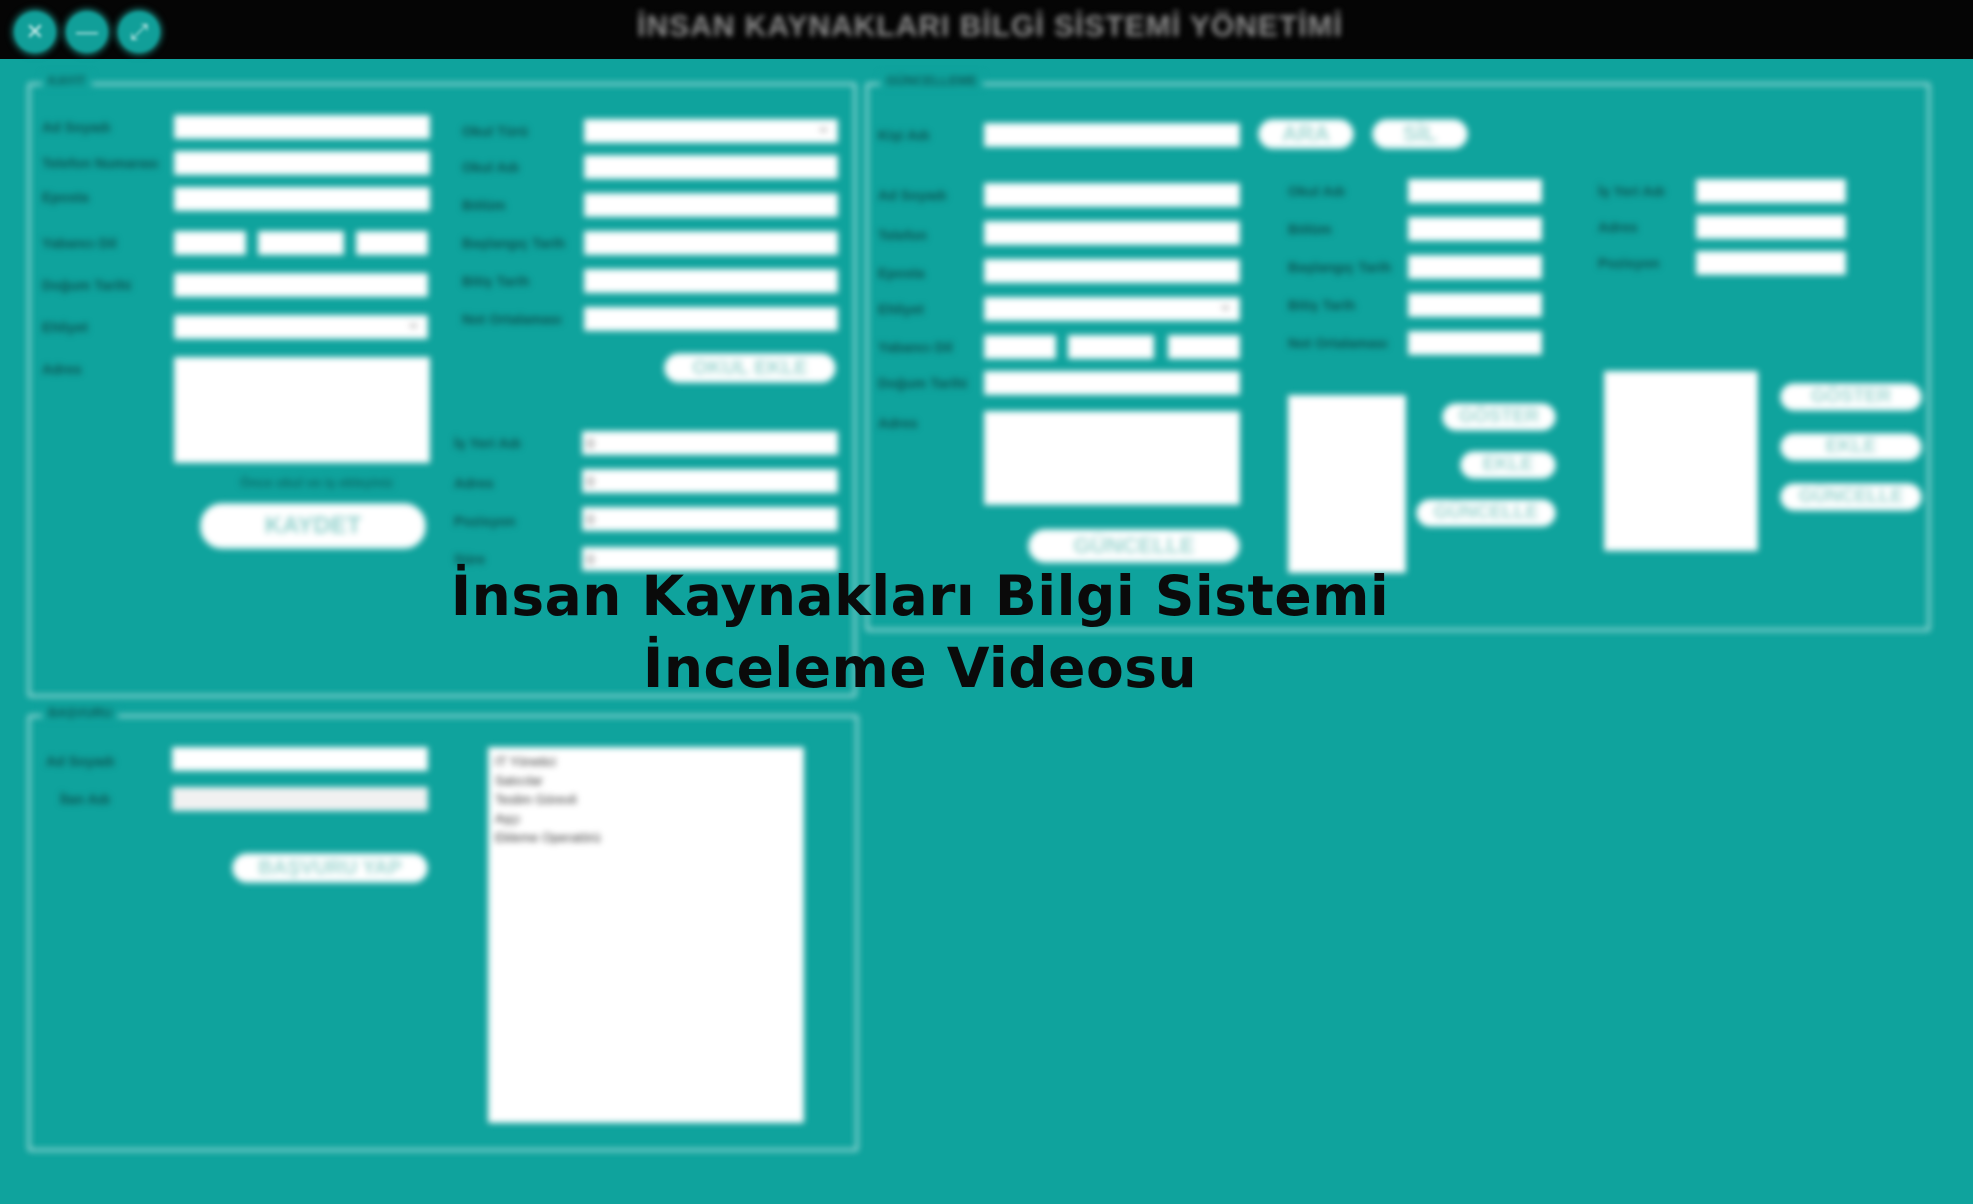 The height and width of the screenshot is (1204, 1973). Describe the element at coordinates (496, 281) in the screenshot. I see `bitis-label: Bitiş Tarih` at that location.